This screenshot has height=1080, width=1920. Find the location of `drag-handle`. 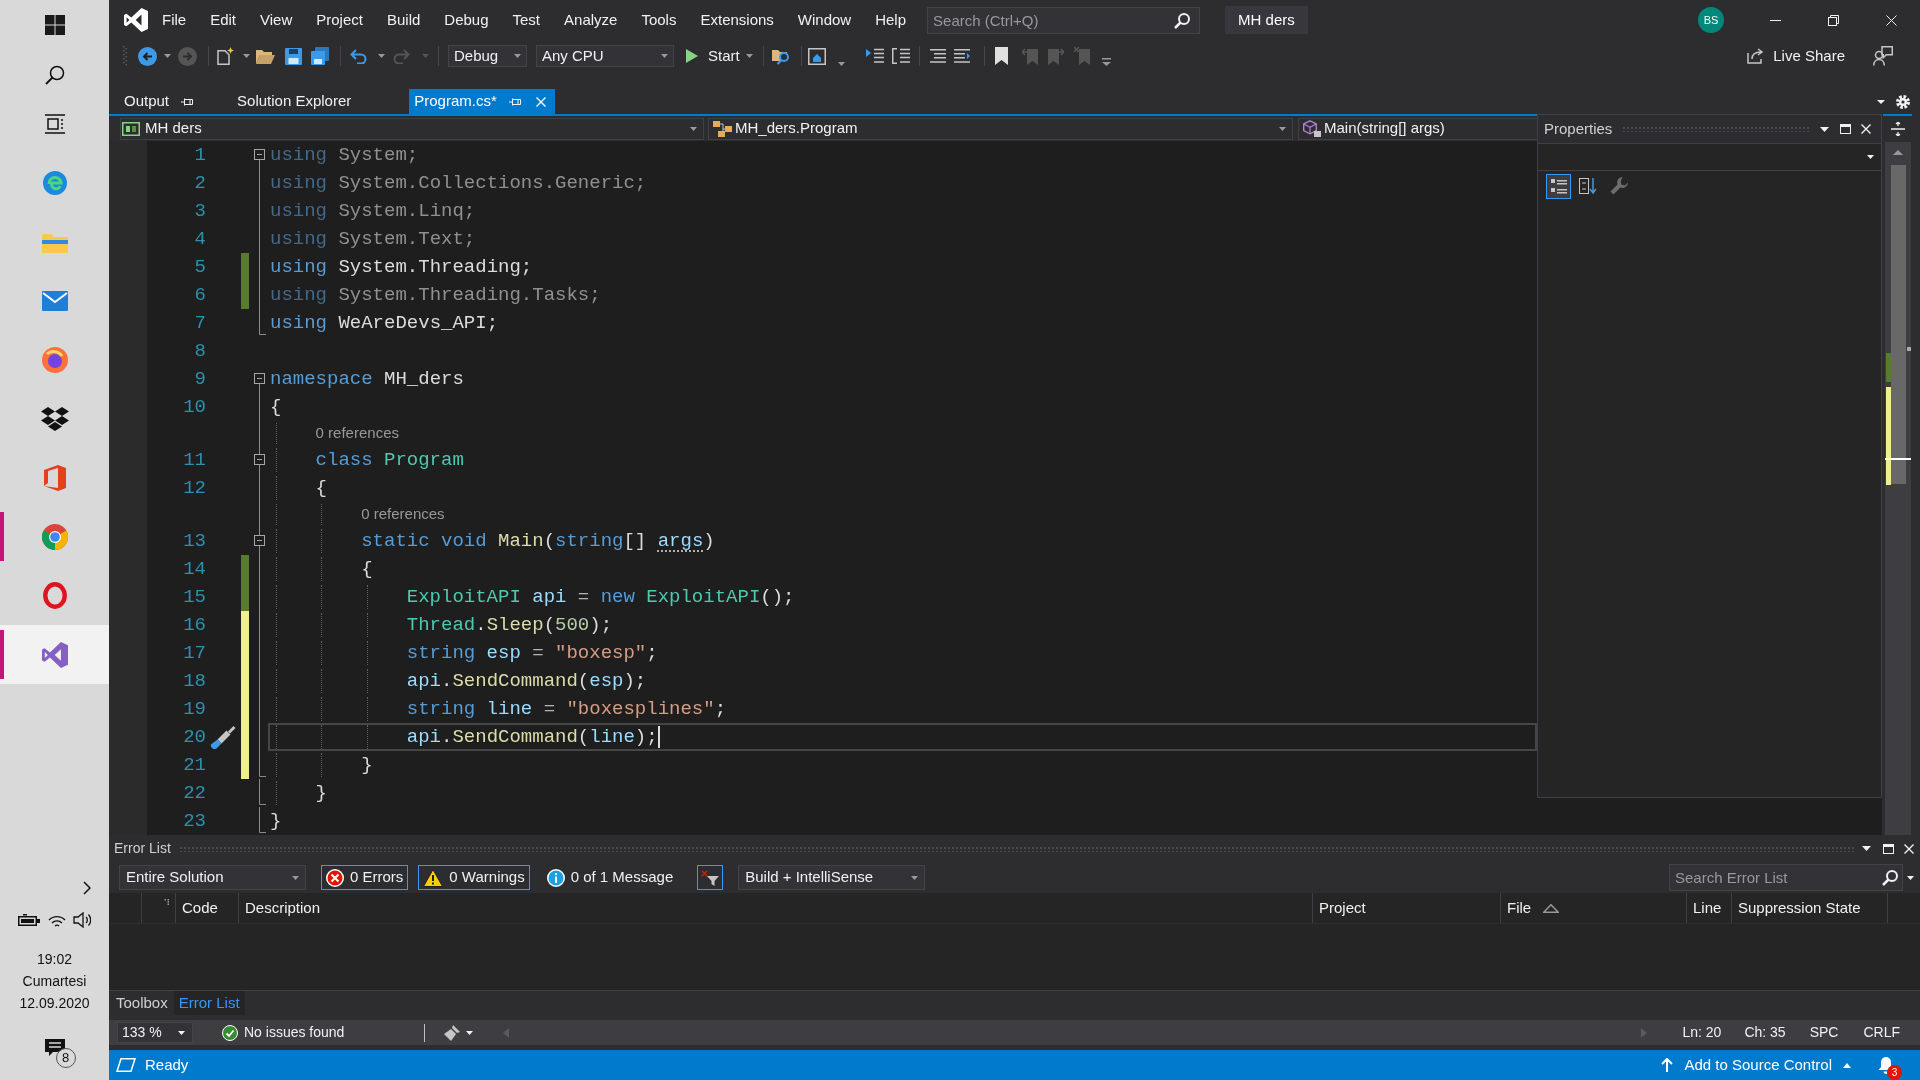

drag-handle is located at coordinates (1716, 129).